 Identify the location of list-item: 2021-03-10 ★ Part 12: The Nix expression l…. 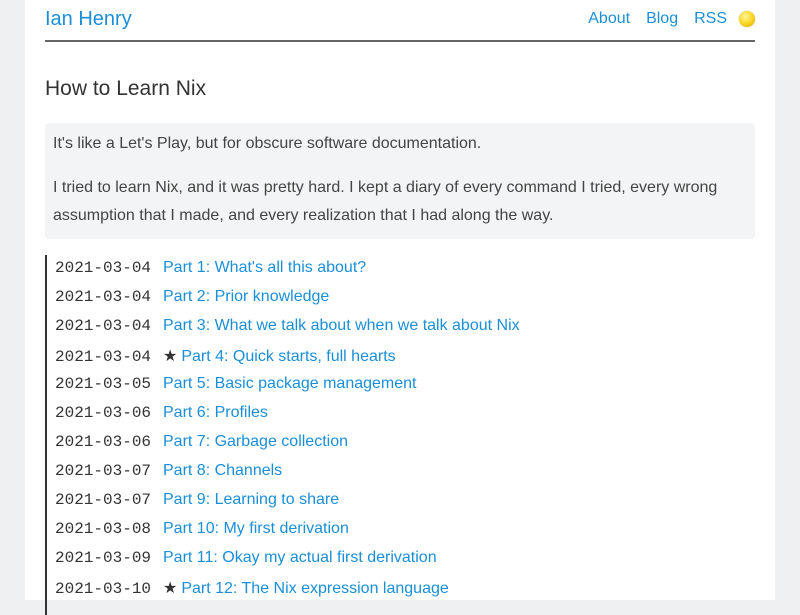
(252, 592).